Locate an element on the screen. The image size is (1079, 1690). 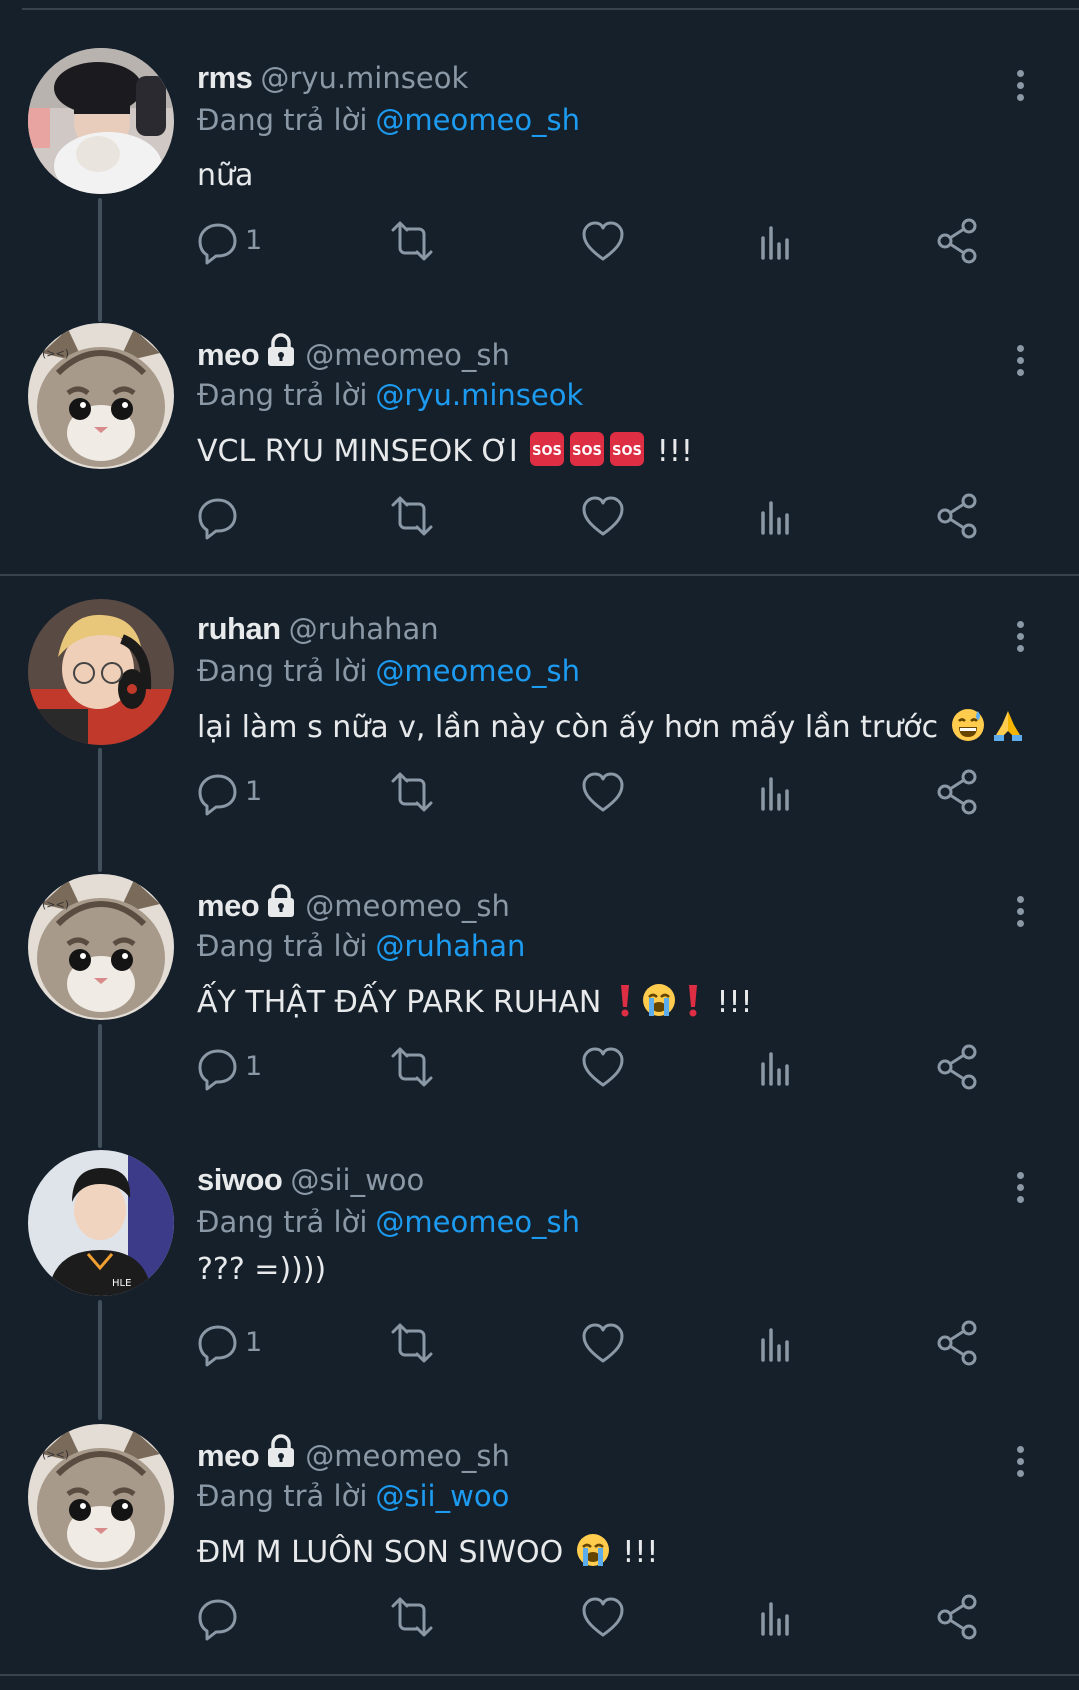
sos-emoji-icon: SOS is located at coordinates (627, 454).